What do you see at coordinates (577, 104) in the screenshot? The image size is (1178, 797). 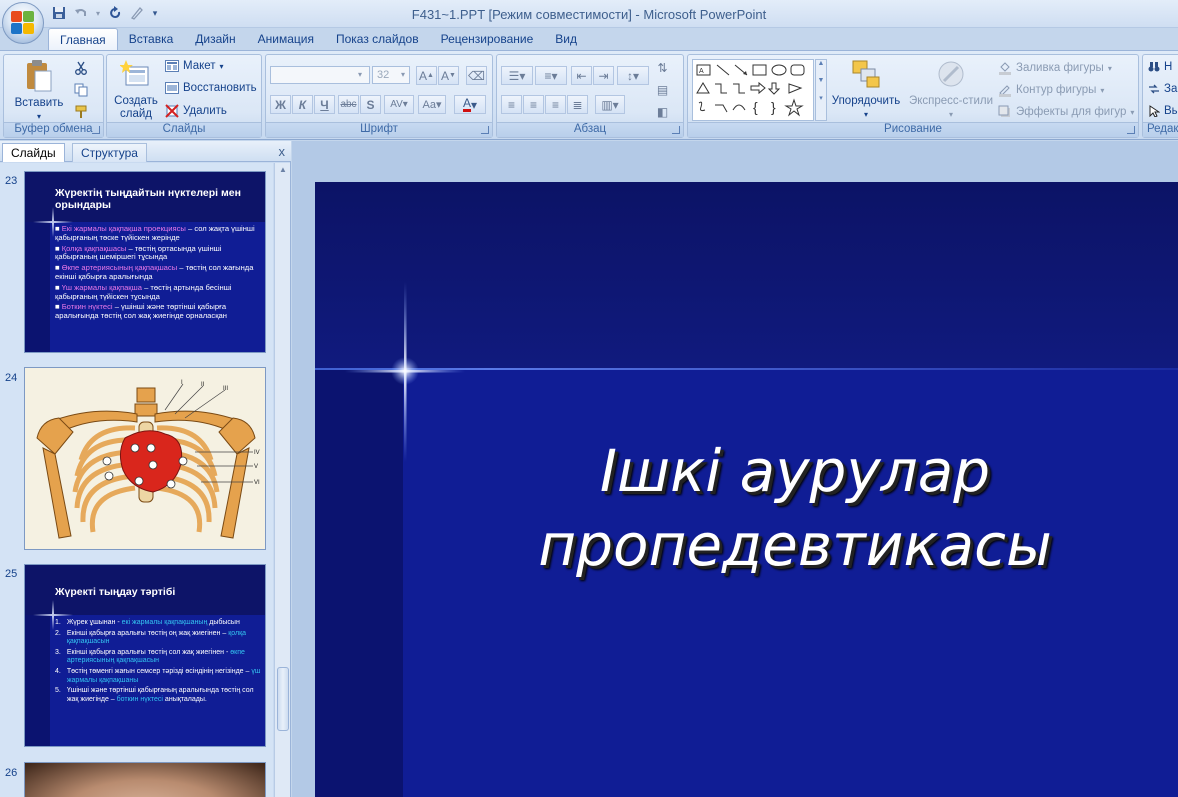 I see `justify-icon: ≣` at bounding box center [577, 104].